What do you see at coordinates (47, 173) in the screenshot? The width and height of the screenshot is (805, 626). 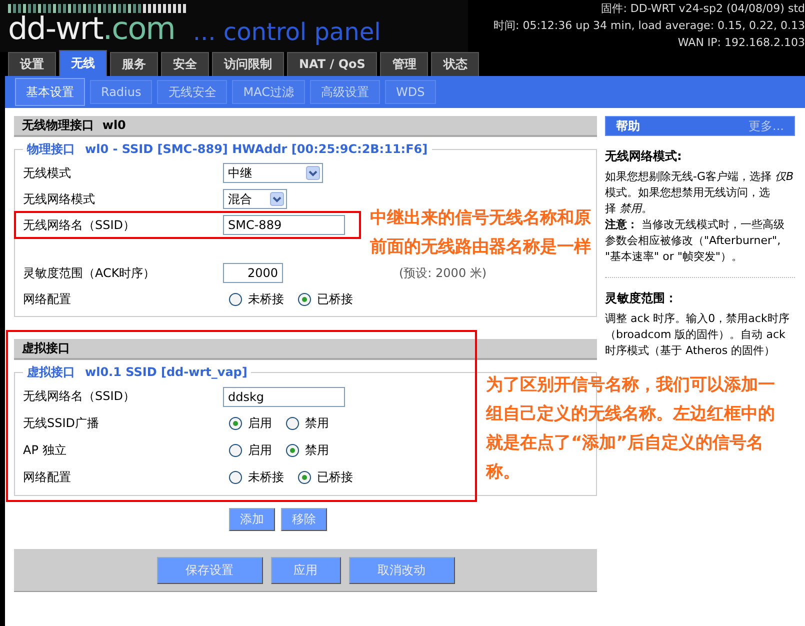 I see `field-label: 无线模式` at bounding box center [47, 173].